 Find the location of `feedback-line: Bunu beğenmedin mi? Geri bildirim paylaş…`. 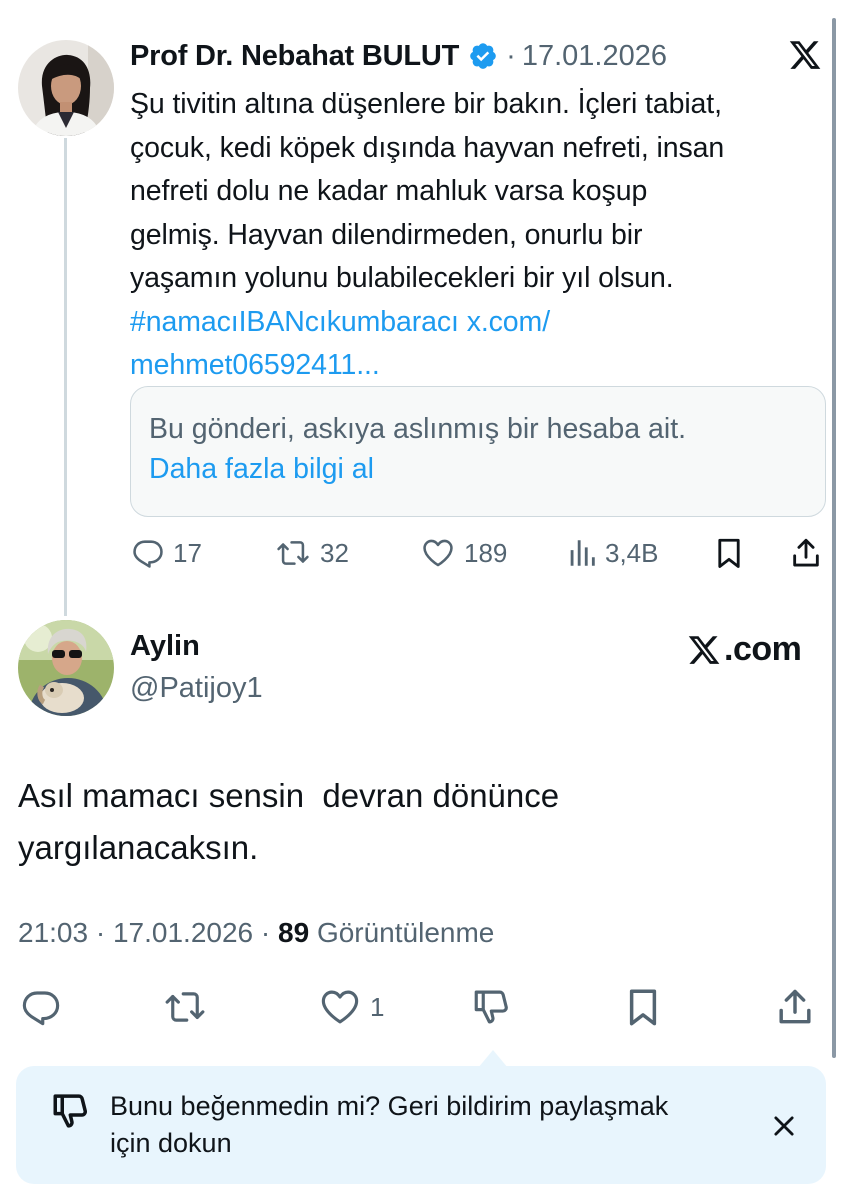

feedback-line: Bunu beğenmedin mi? Geri bildirim paylaş… is located at coordinates (389, 1106).